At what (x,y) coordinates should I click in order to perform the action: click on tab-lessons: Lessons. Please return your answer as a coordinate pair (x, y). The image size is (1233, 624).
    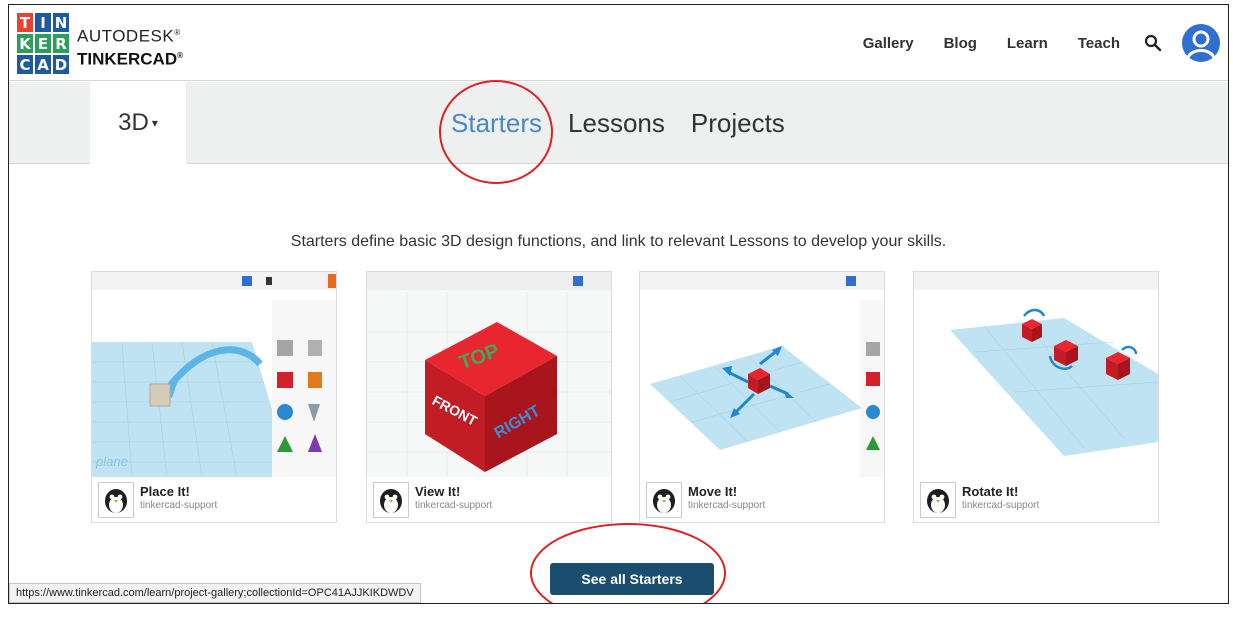
    Looking at the image, I should click on (616, 123).